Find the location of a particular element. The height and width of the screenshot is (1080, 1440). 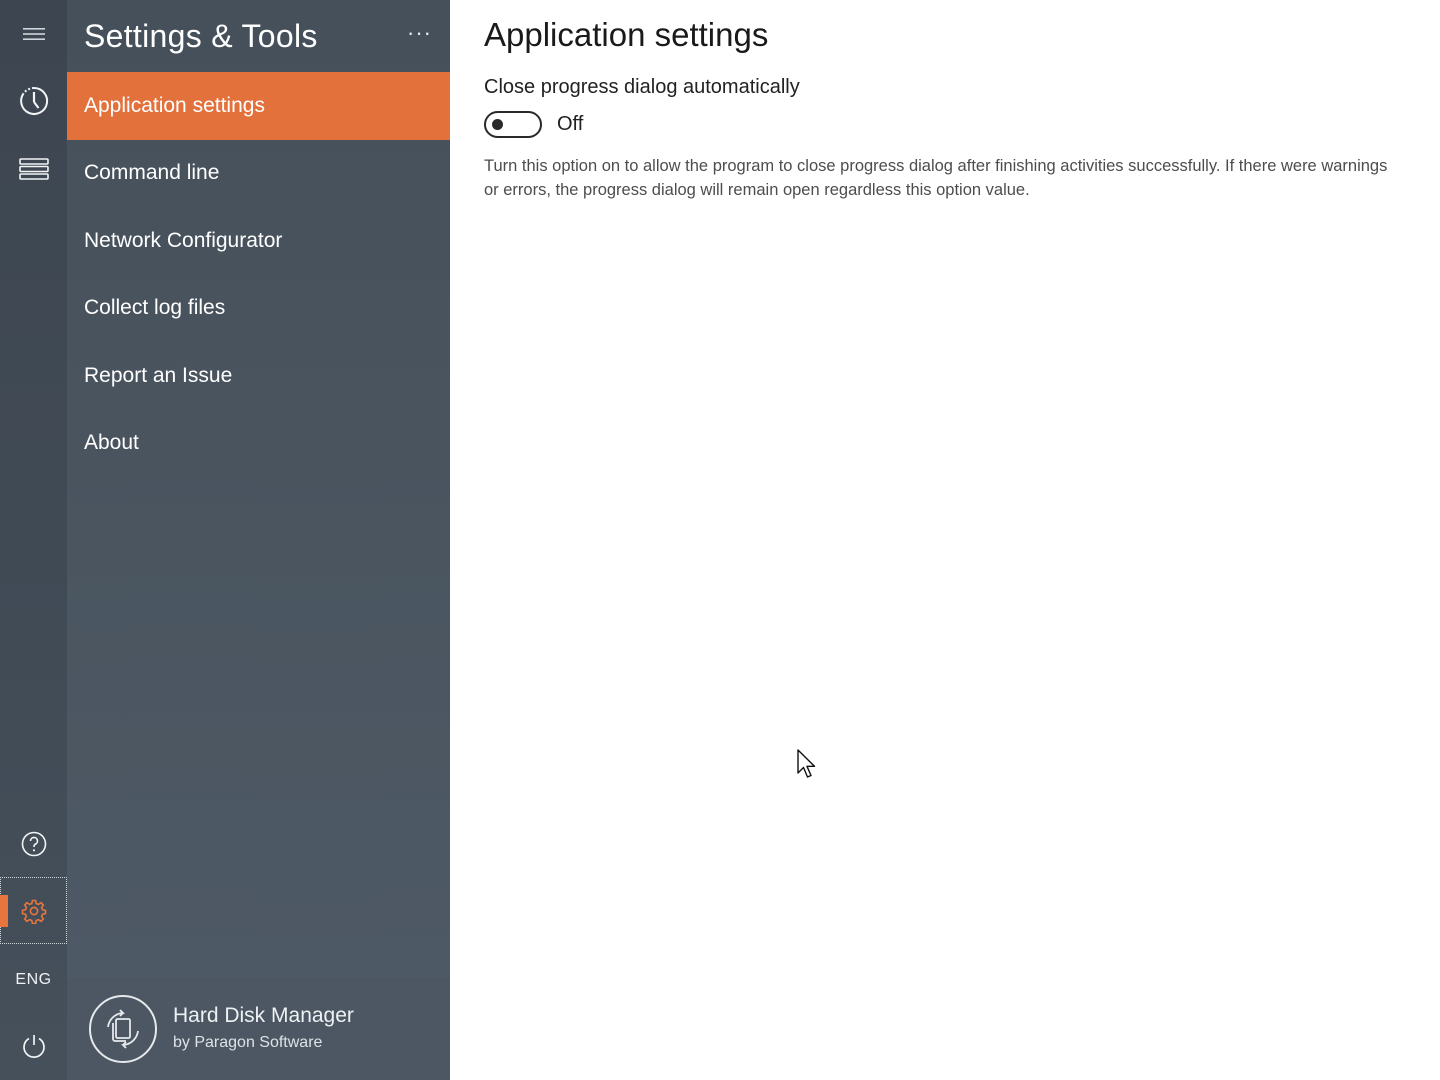

help-button is located at coordinates (33, 843).